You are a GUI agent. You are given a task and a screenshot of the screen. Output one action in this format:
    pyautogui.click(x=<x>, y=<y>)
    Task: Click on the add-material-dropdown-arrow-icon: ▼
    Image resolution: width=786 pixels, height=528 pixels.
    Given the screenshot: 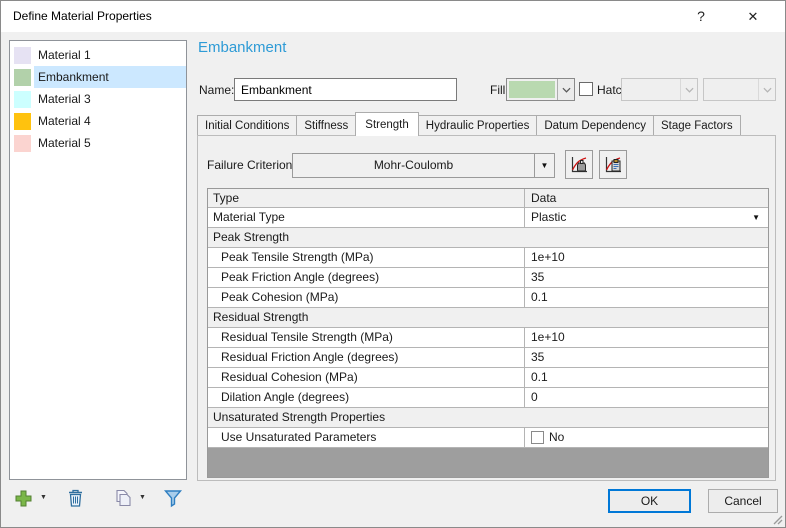 What is the action you would take?
    pyautogui.click(x=43, y=497)
    